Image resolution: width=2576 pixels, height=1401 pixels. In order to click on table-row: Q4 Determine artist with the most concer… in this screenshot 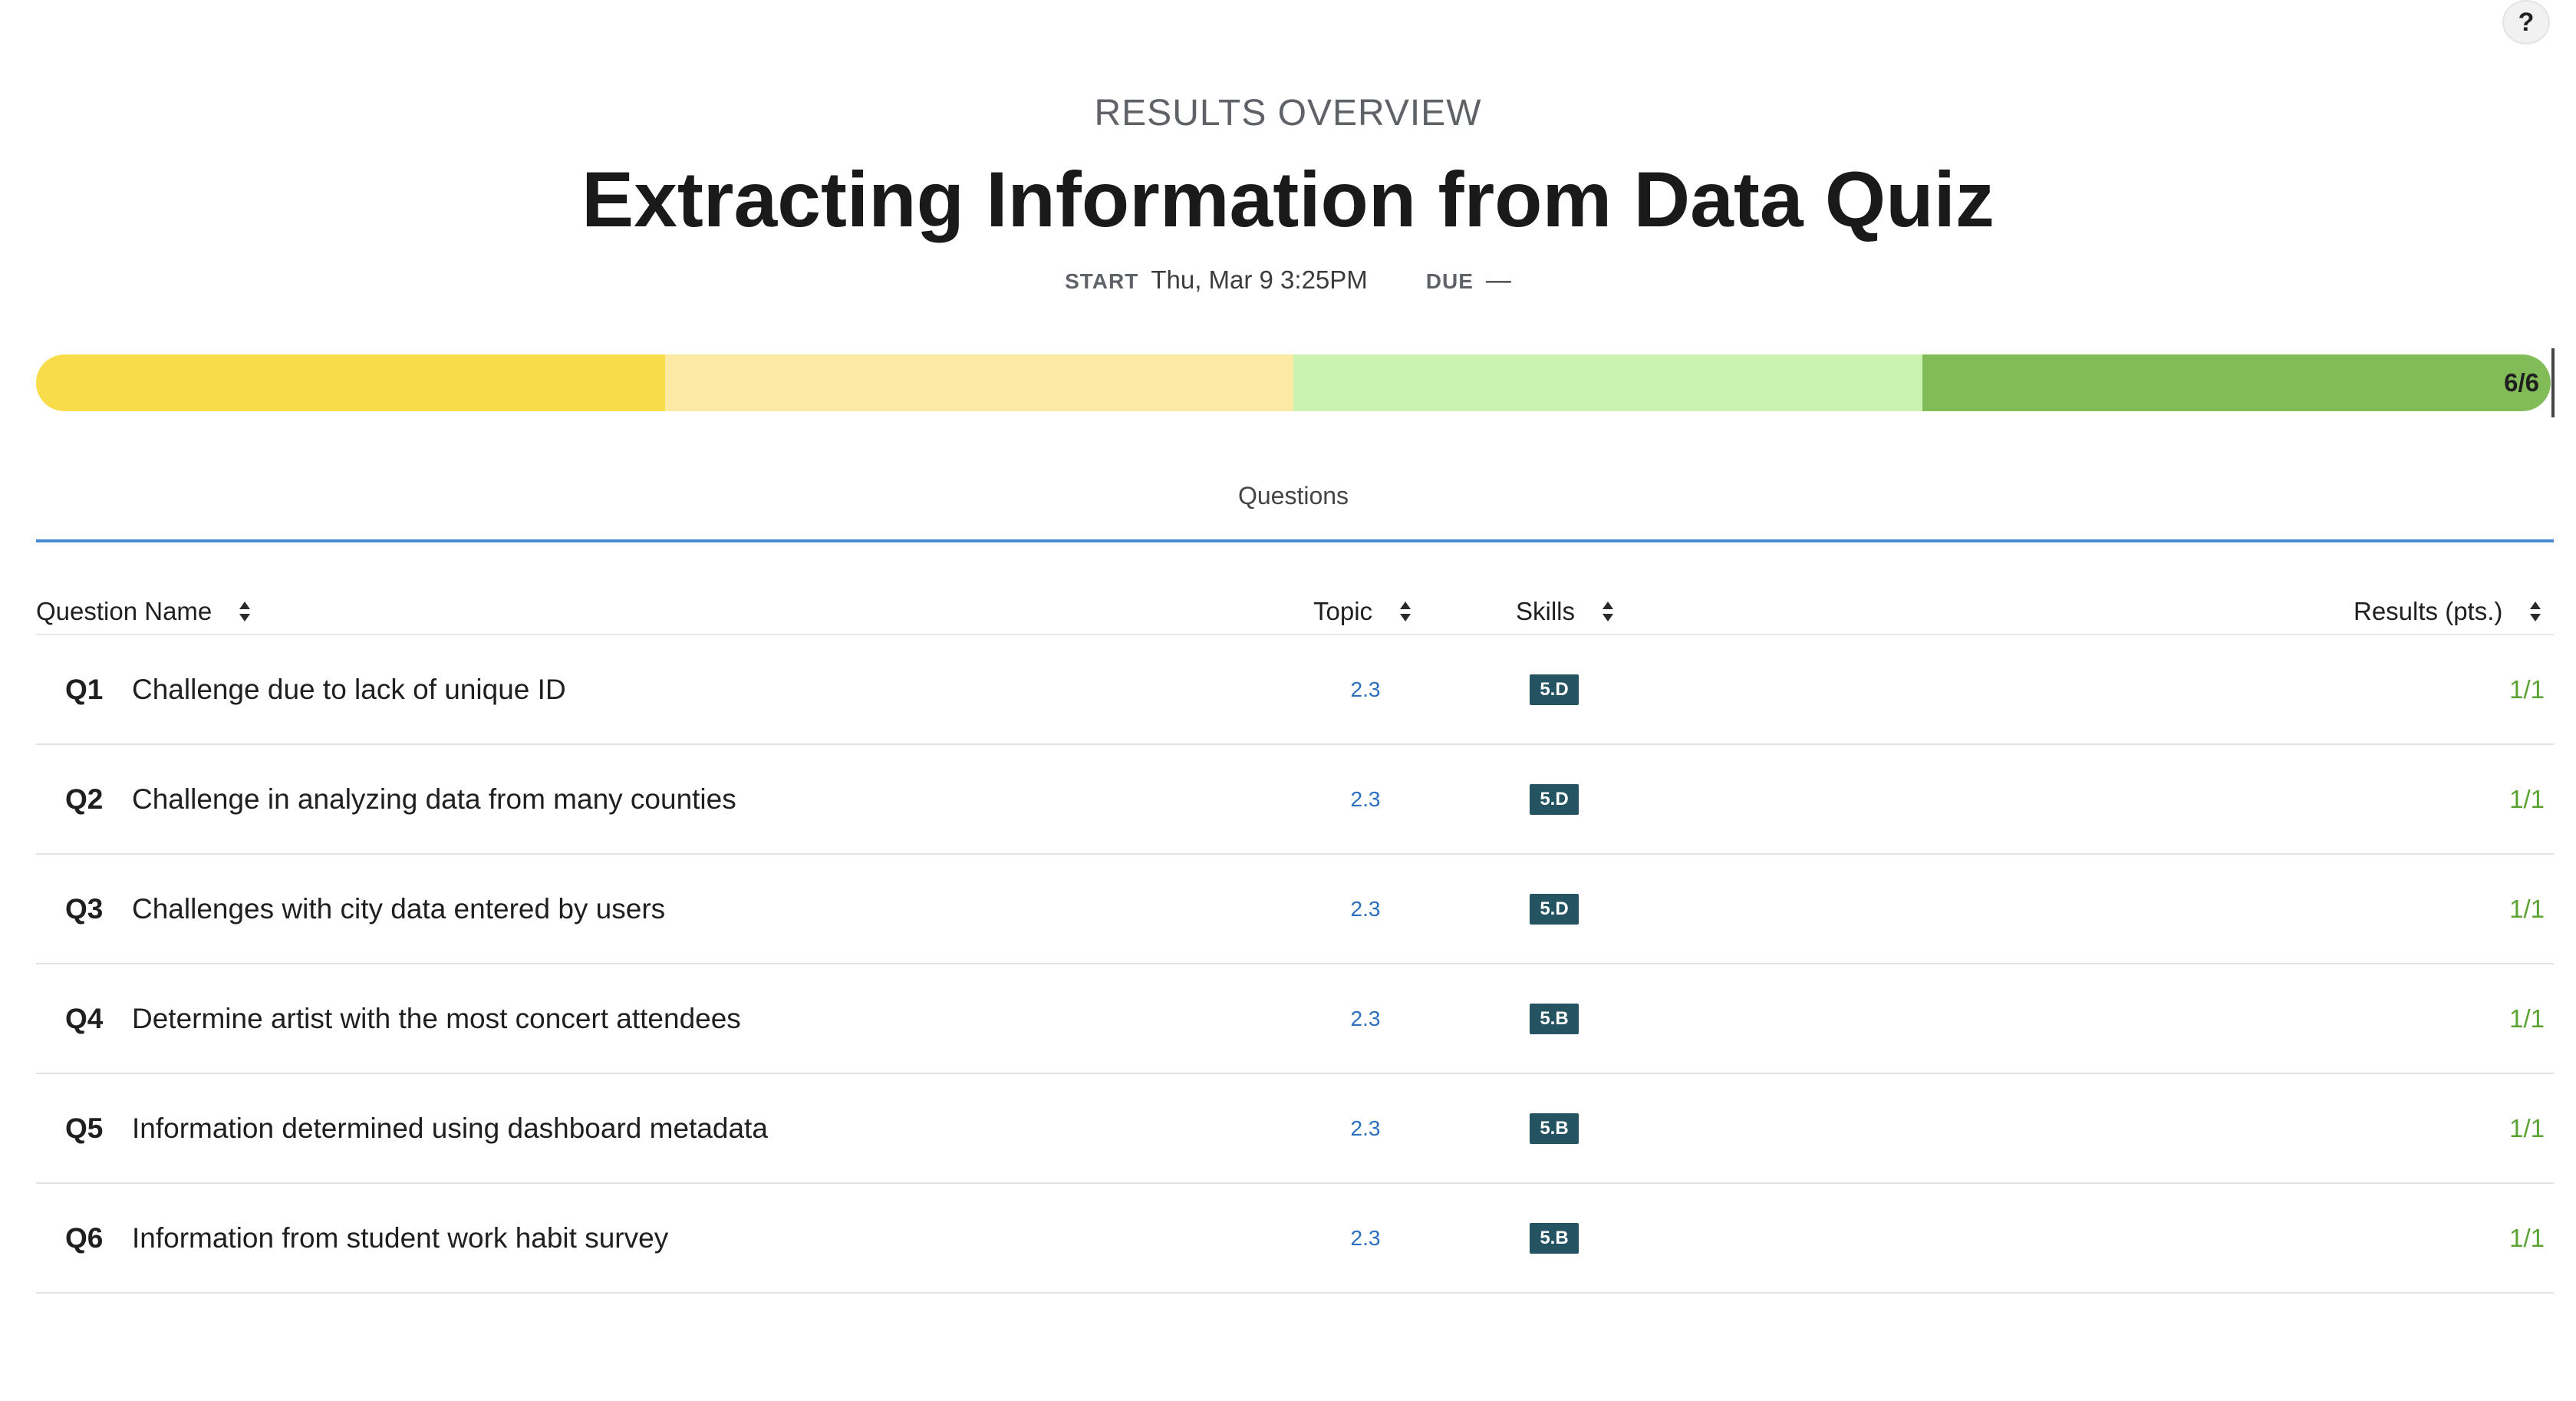, I will do `click(1295, 1019)`.